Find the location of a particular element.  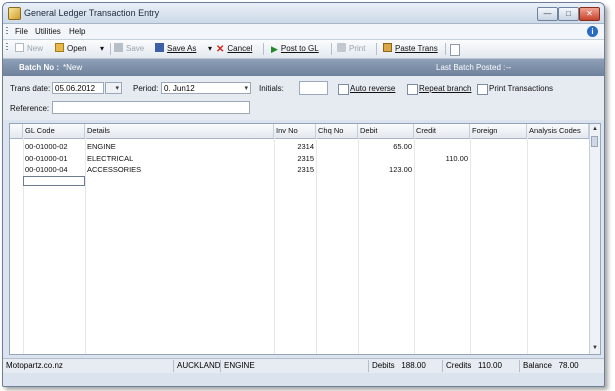

paste-trans-button: Paste Trans is located at coordinates (410, 49).